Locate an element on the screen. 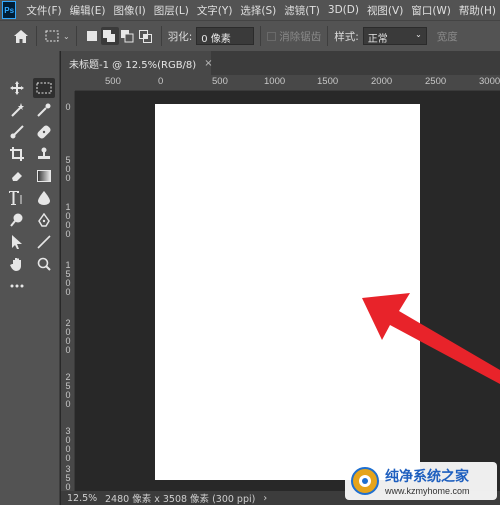 The width and height of the screenshot is (500, 505). hand-icon is located at coordinates (17, 264).